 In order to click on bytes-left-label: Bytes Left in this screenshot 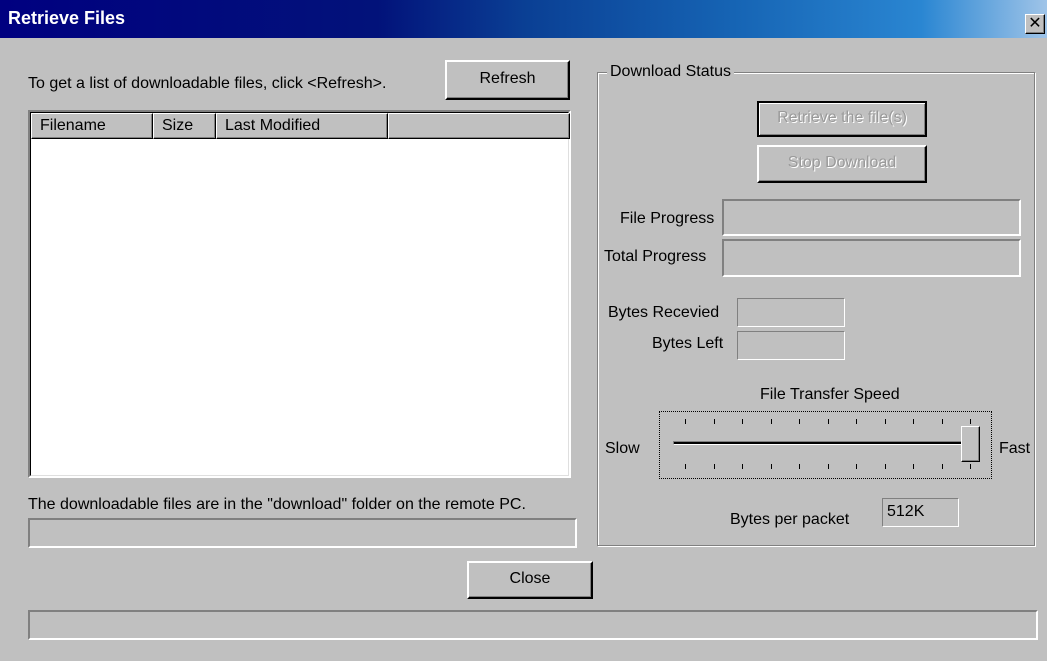, I will do `click(688, 343)`.